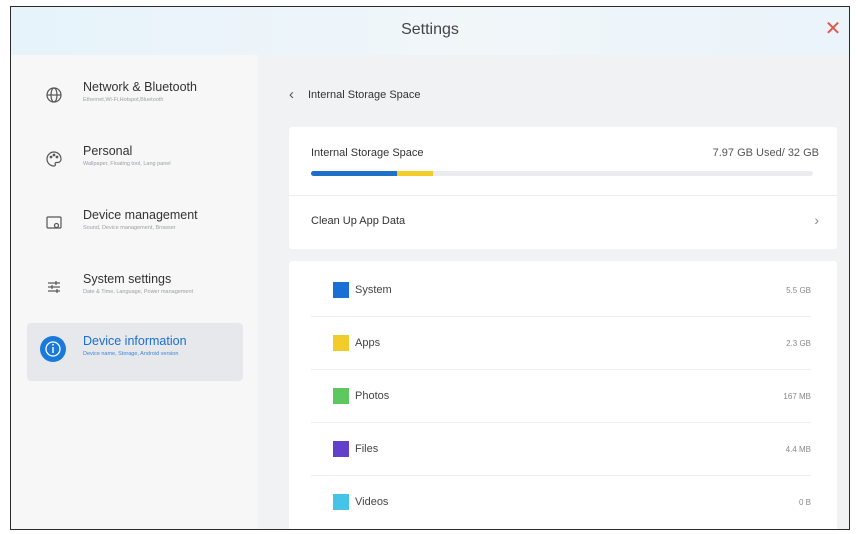  I want to click on sliders-icon, so click(54, 287).